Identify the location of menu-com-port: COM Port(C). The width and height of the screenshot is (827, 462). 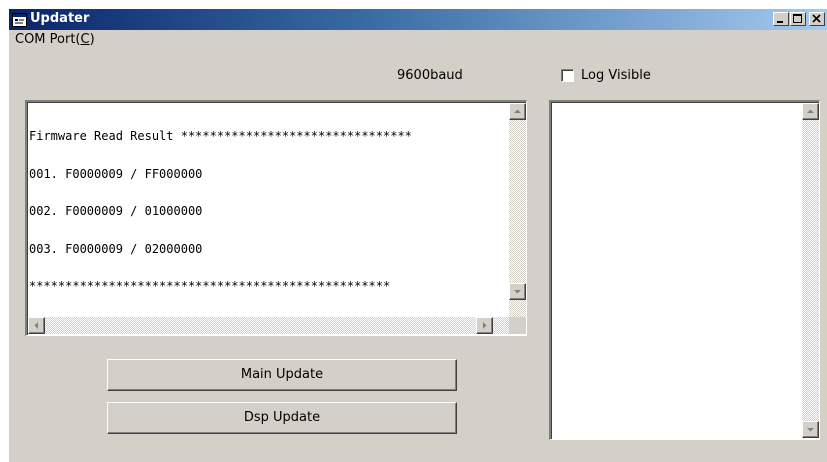
(55, 40).